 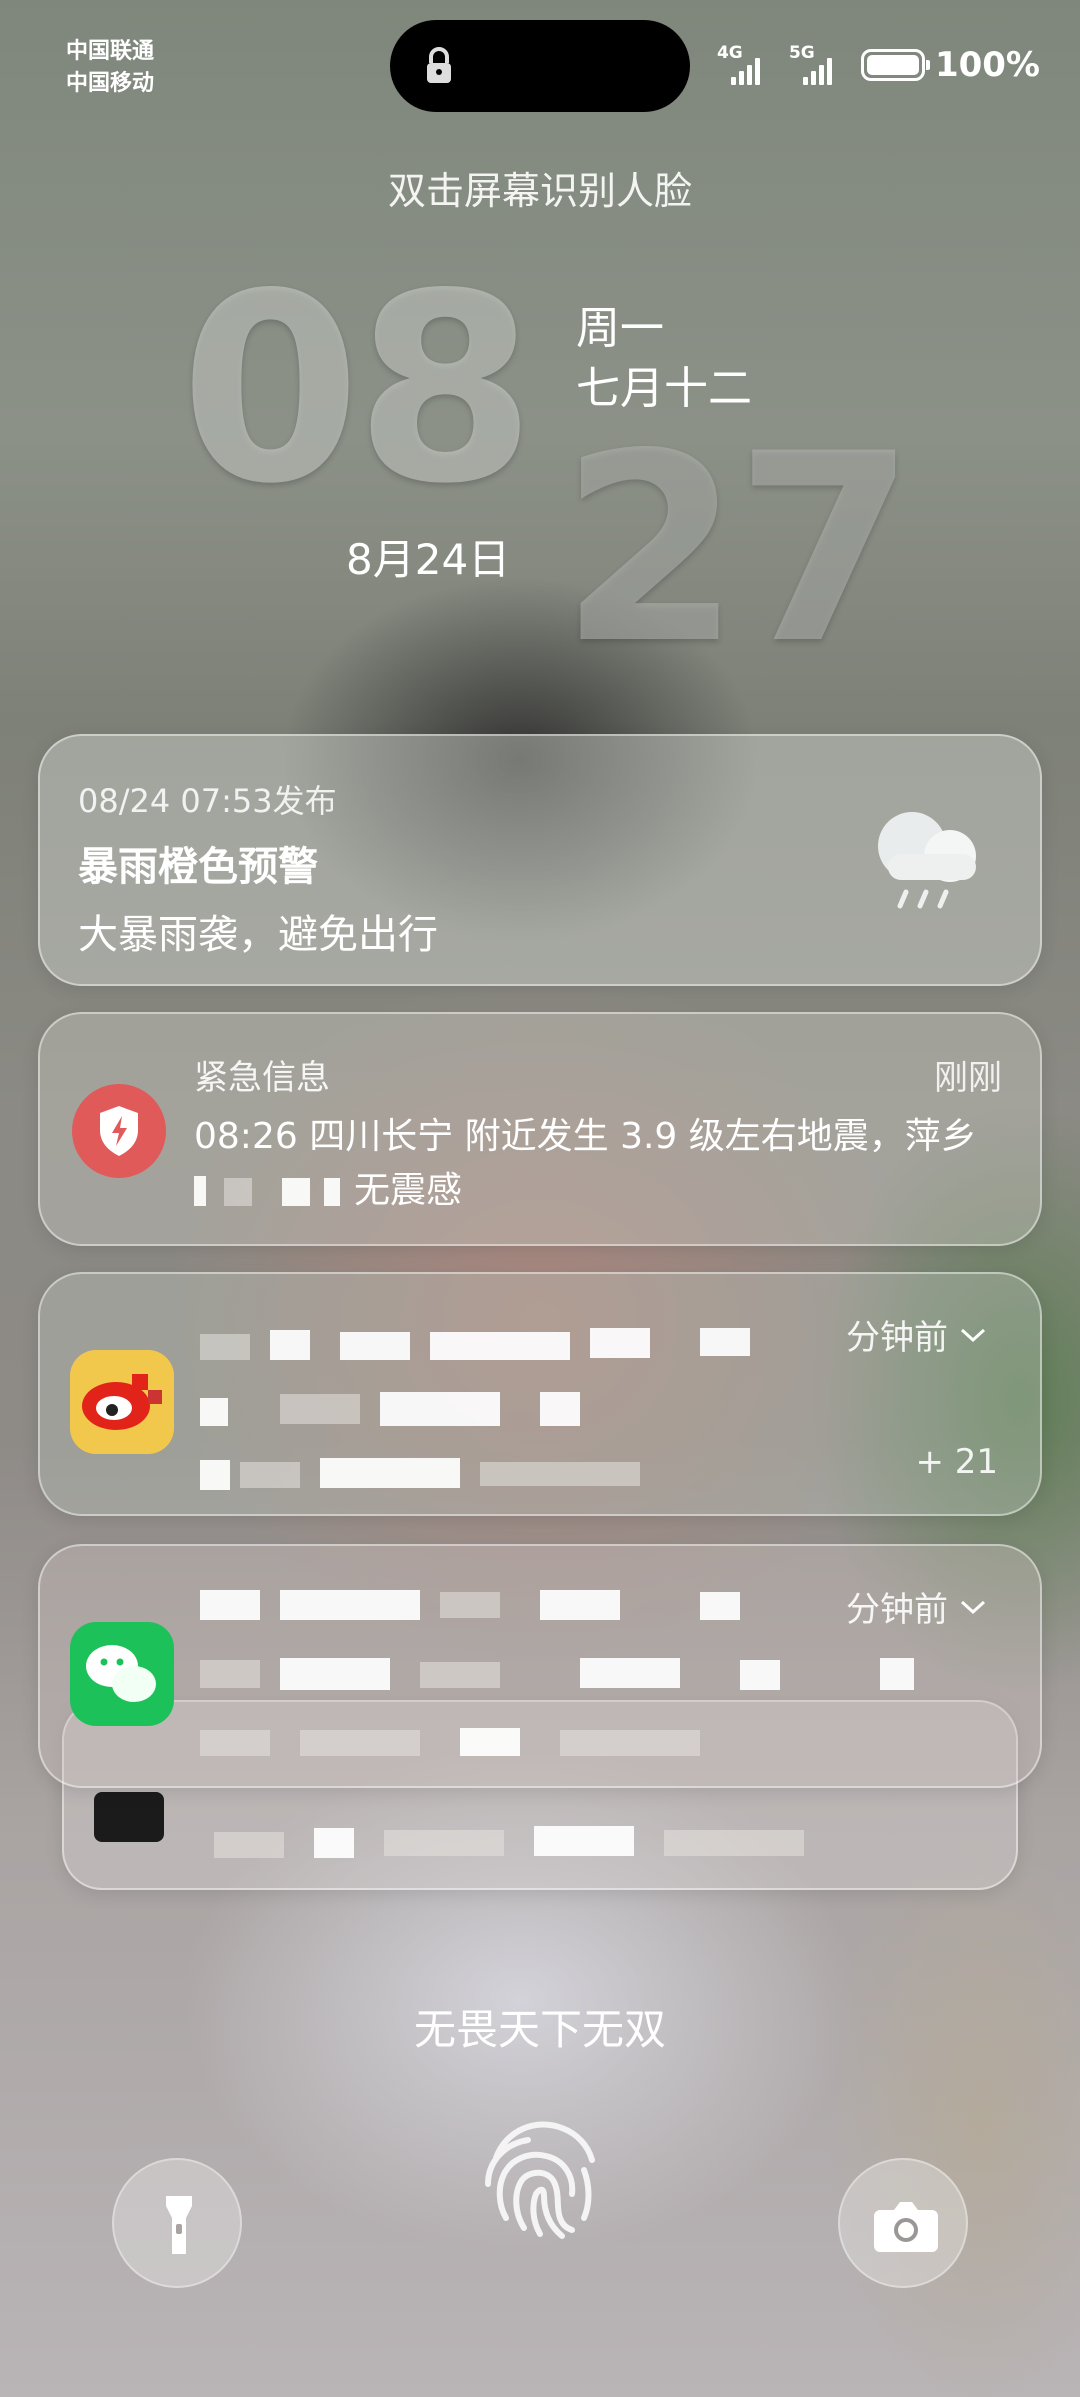 What do you see at coordinates (539, 2029) in the screenshot?
I see `lockscreen-signature: 无畏天下无双` at bounding box center [539, 2029].